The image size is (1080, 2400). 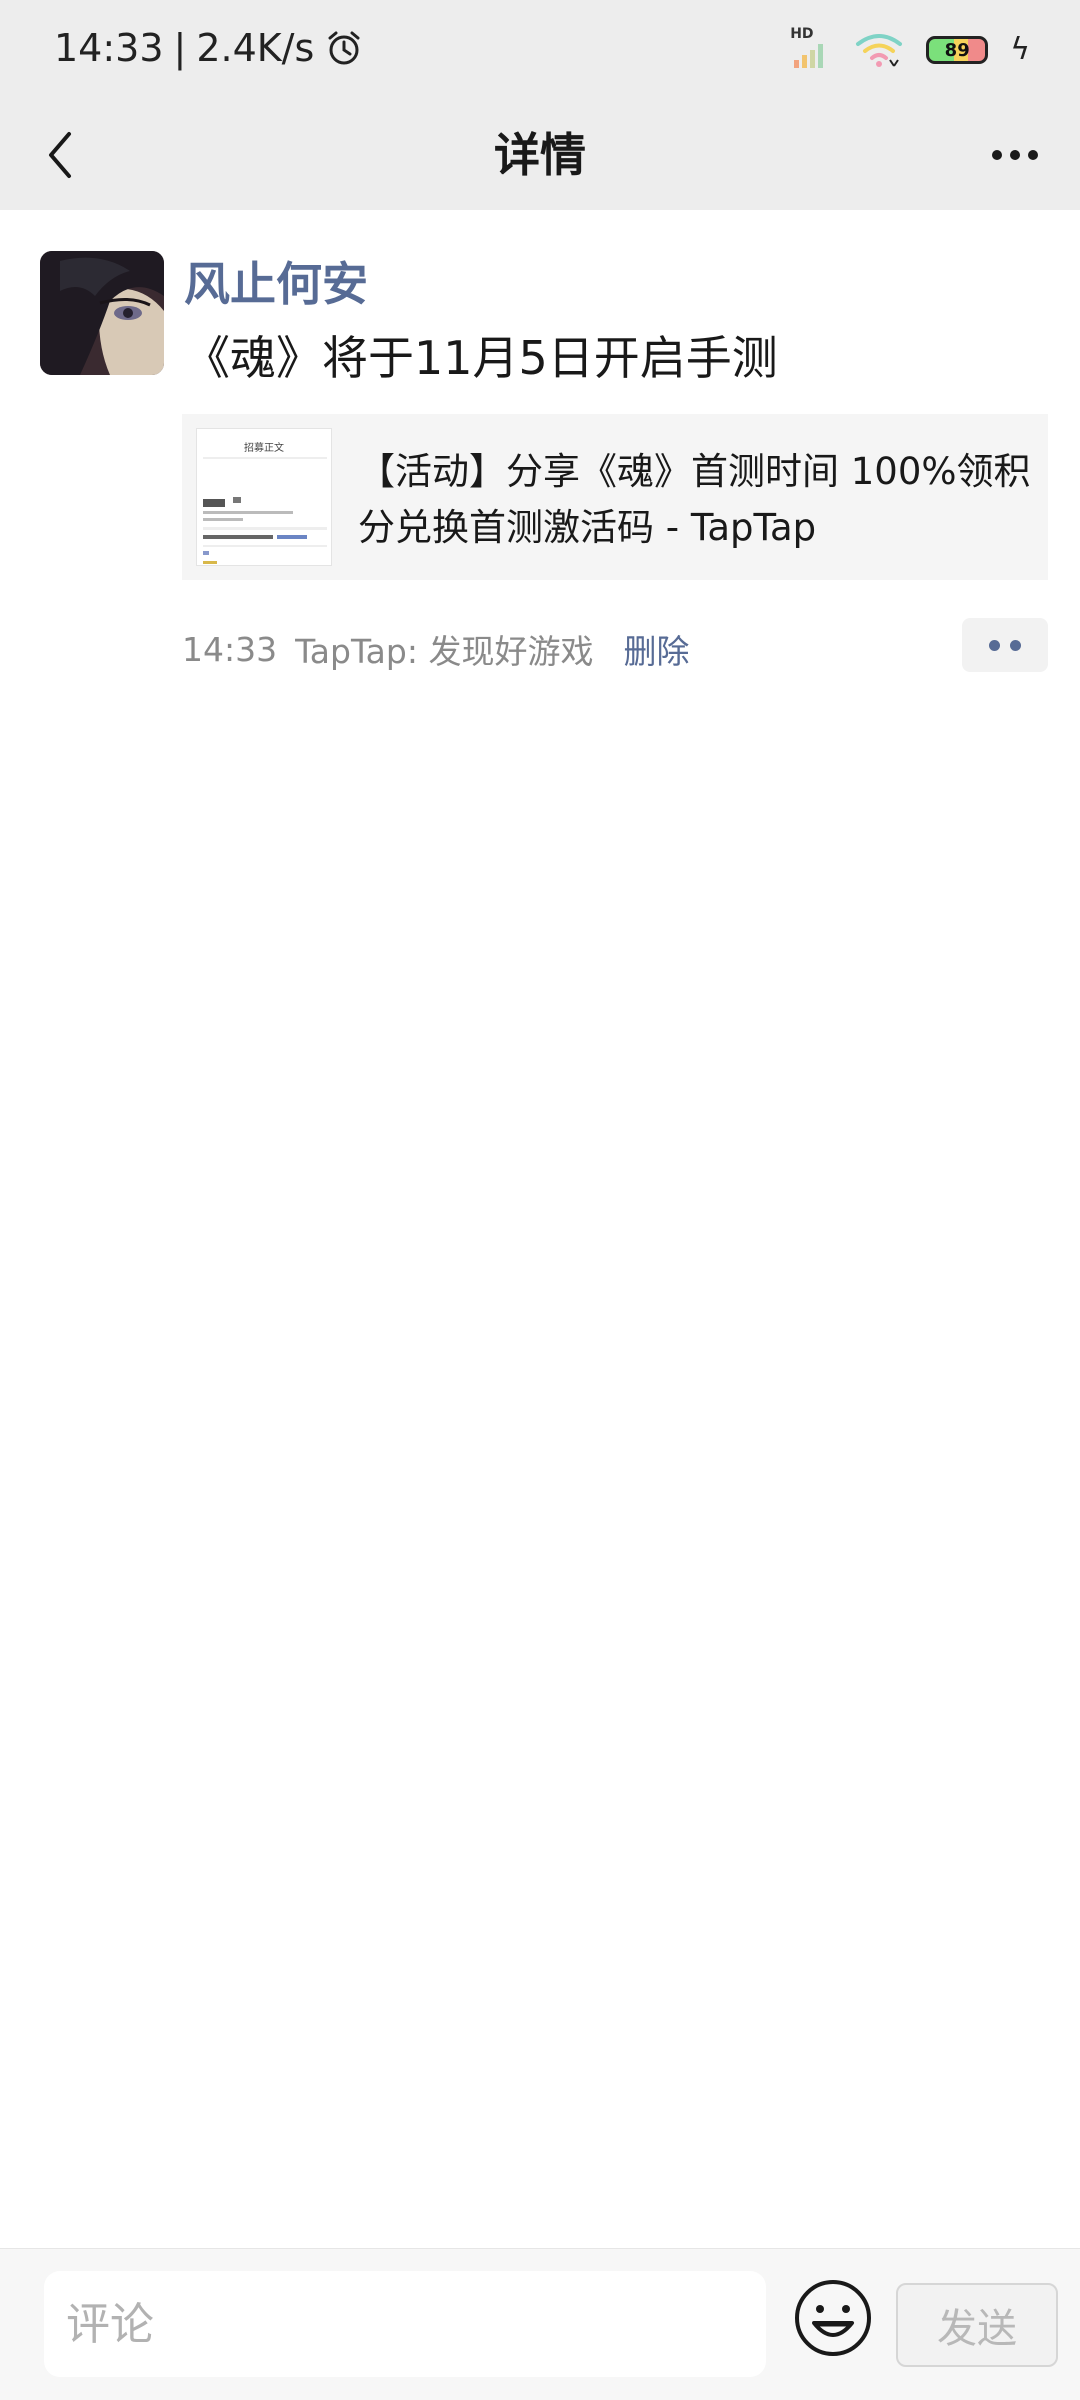 I want to click on post-text: 《魂》将于11月5日开启手测, so click(x=481, y=358).